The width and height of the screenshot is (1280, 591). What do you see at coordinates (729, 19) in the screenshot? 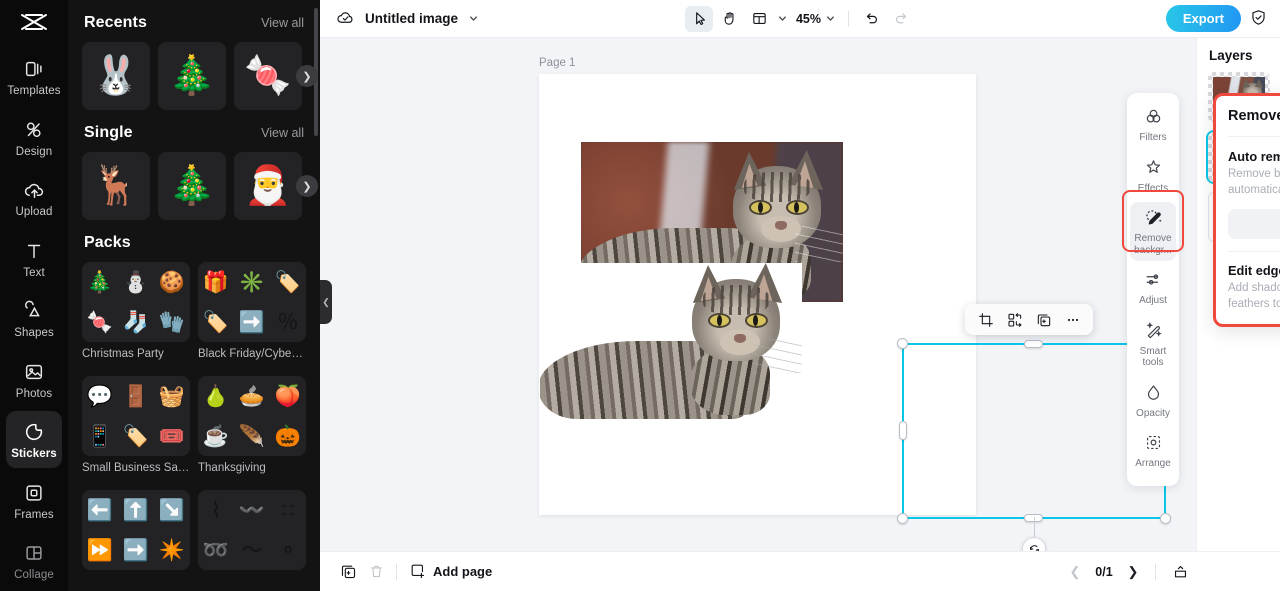
I see `hand-tool-button` at bounding box center [729, 19].